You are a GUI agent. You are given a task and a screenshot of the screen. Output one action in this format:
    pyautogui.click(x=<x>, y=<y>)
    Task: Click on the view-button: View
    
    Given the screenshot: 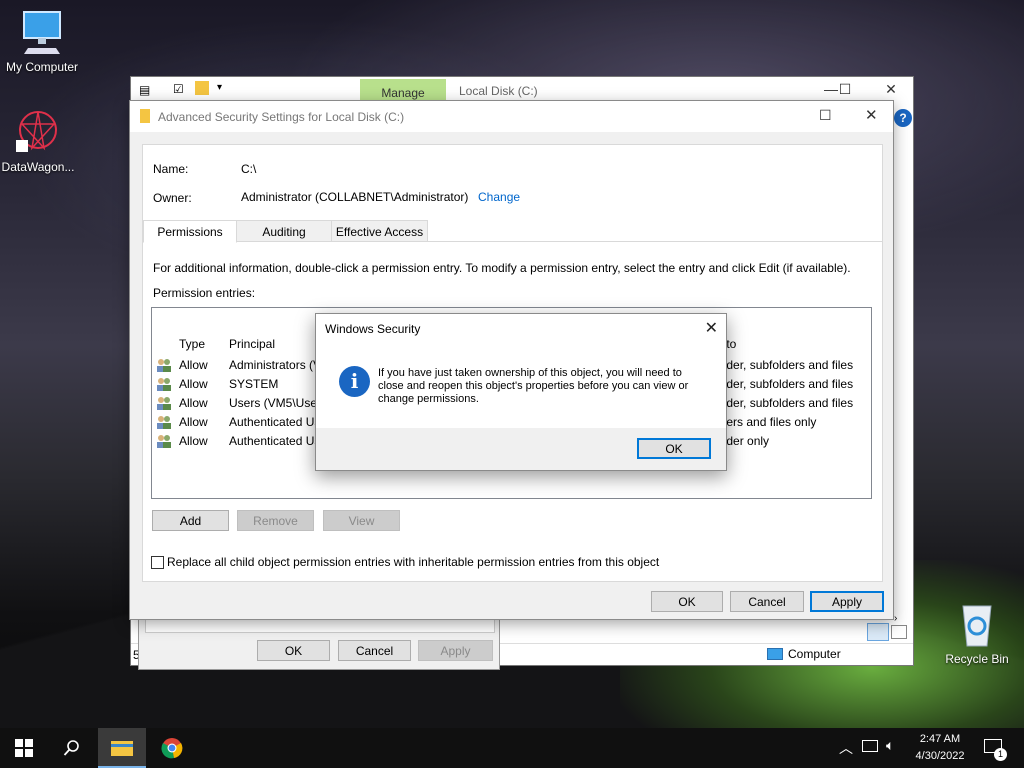 What is the action you would take?
    pyautogui.click(x=361, y=520)
    